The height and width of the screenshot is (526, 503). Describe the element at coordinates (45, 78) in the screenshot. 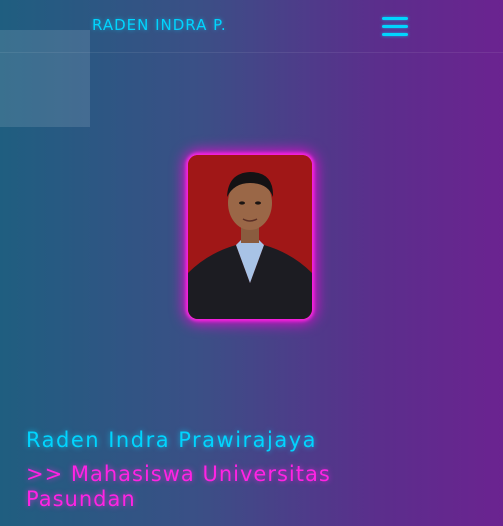

I see `decorative-overlay-square` at that location.